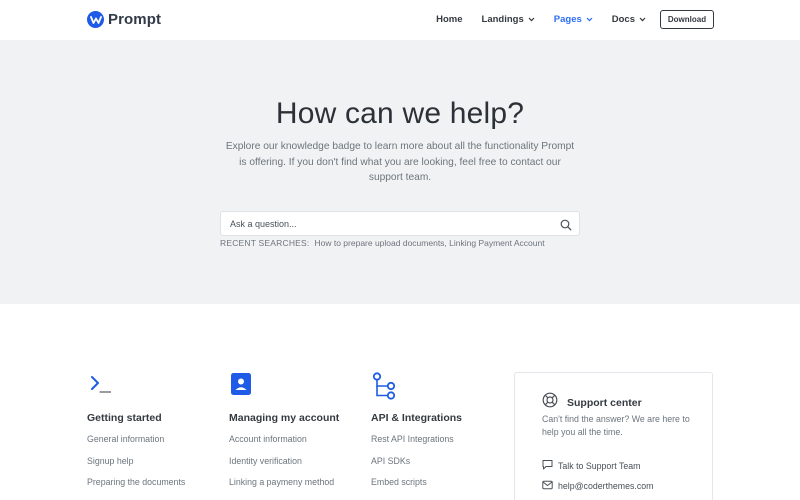 Image resolution: width=800 pixels, height=500 pixels. What do you see at coordinates (417, 418) in the screenshot?
I see `category-title: API & Integrations` at bounding box center [417, 418].